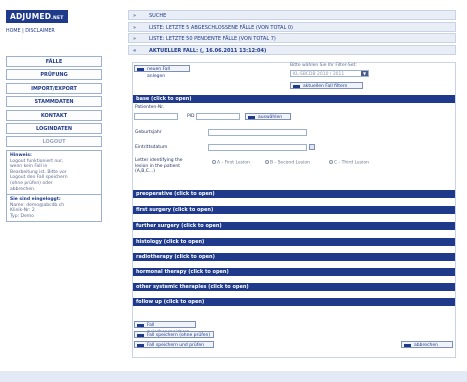 The image size is (467, 382). I want to click on adjumed-logo: ADJUMED.NET, so click(37, 16).